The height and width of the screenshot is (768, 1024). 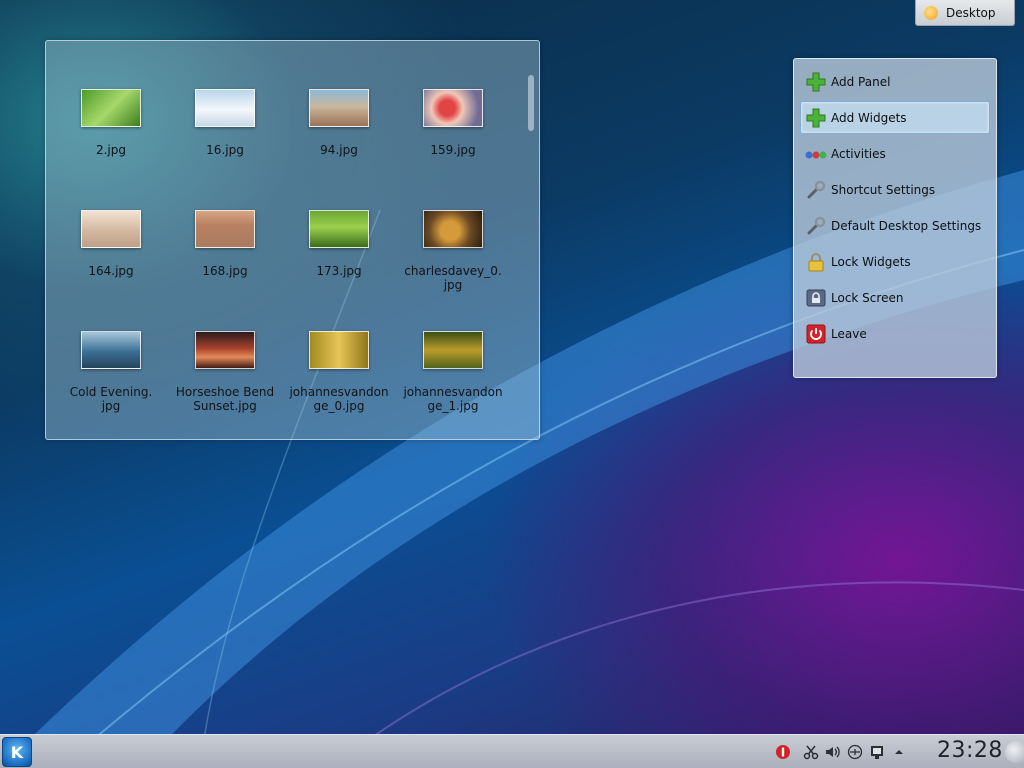 What do you see at coordinates (971, 12) in the screenshot?
I see `desktop-toolbox-label: Desktop` at bounding box center [971, 12].